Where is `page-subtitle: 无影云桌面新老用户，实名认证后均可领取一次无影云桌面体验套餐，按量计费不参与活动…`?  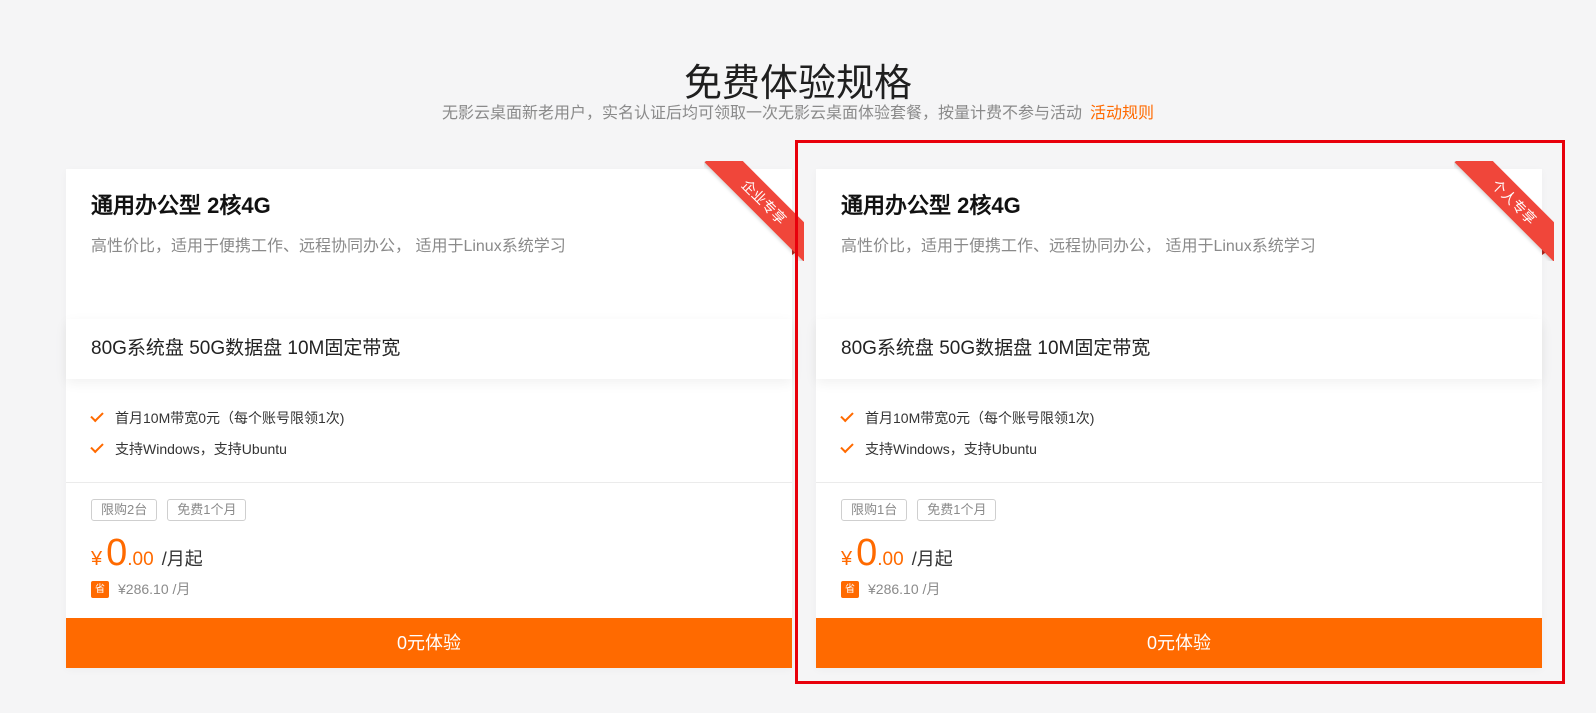
page-subtitle: 无影云桌面新老用户，实名认证后均可领取一次无影云桌面体验套餐，按量计费不参与活动… is located at coordinates (798, 114).